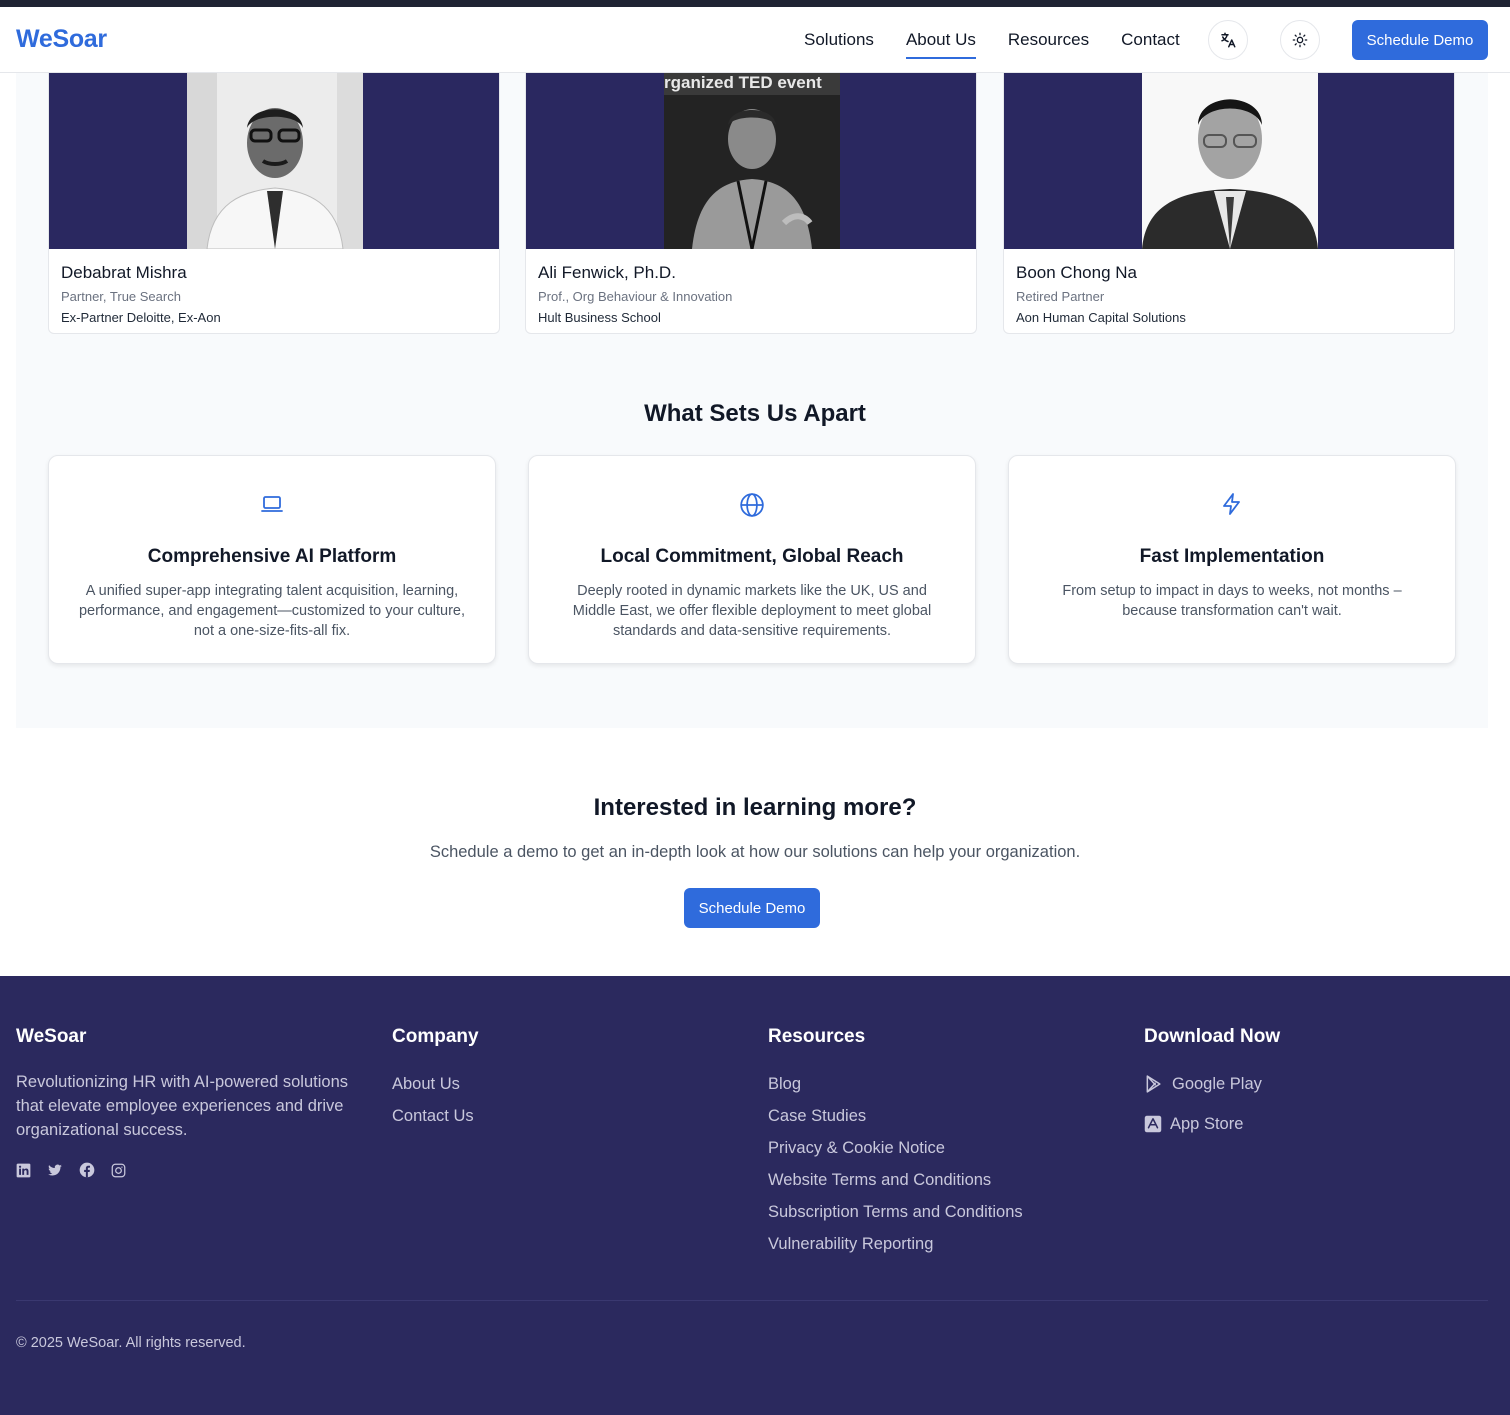 This screenshot has width=1510, height=1415. I want to click on linkedin-icon, so click(23, 1170).